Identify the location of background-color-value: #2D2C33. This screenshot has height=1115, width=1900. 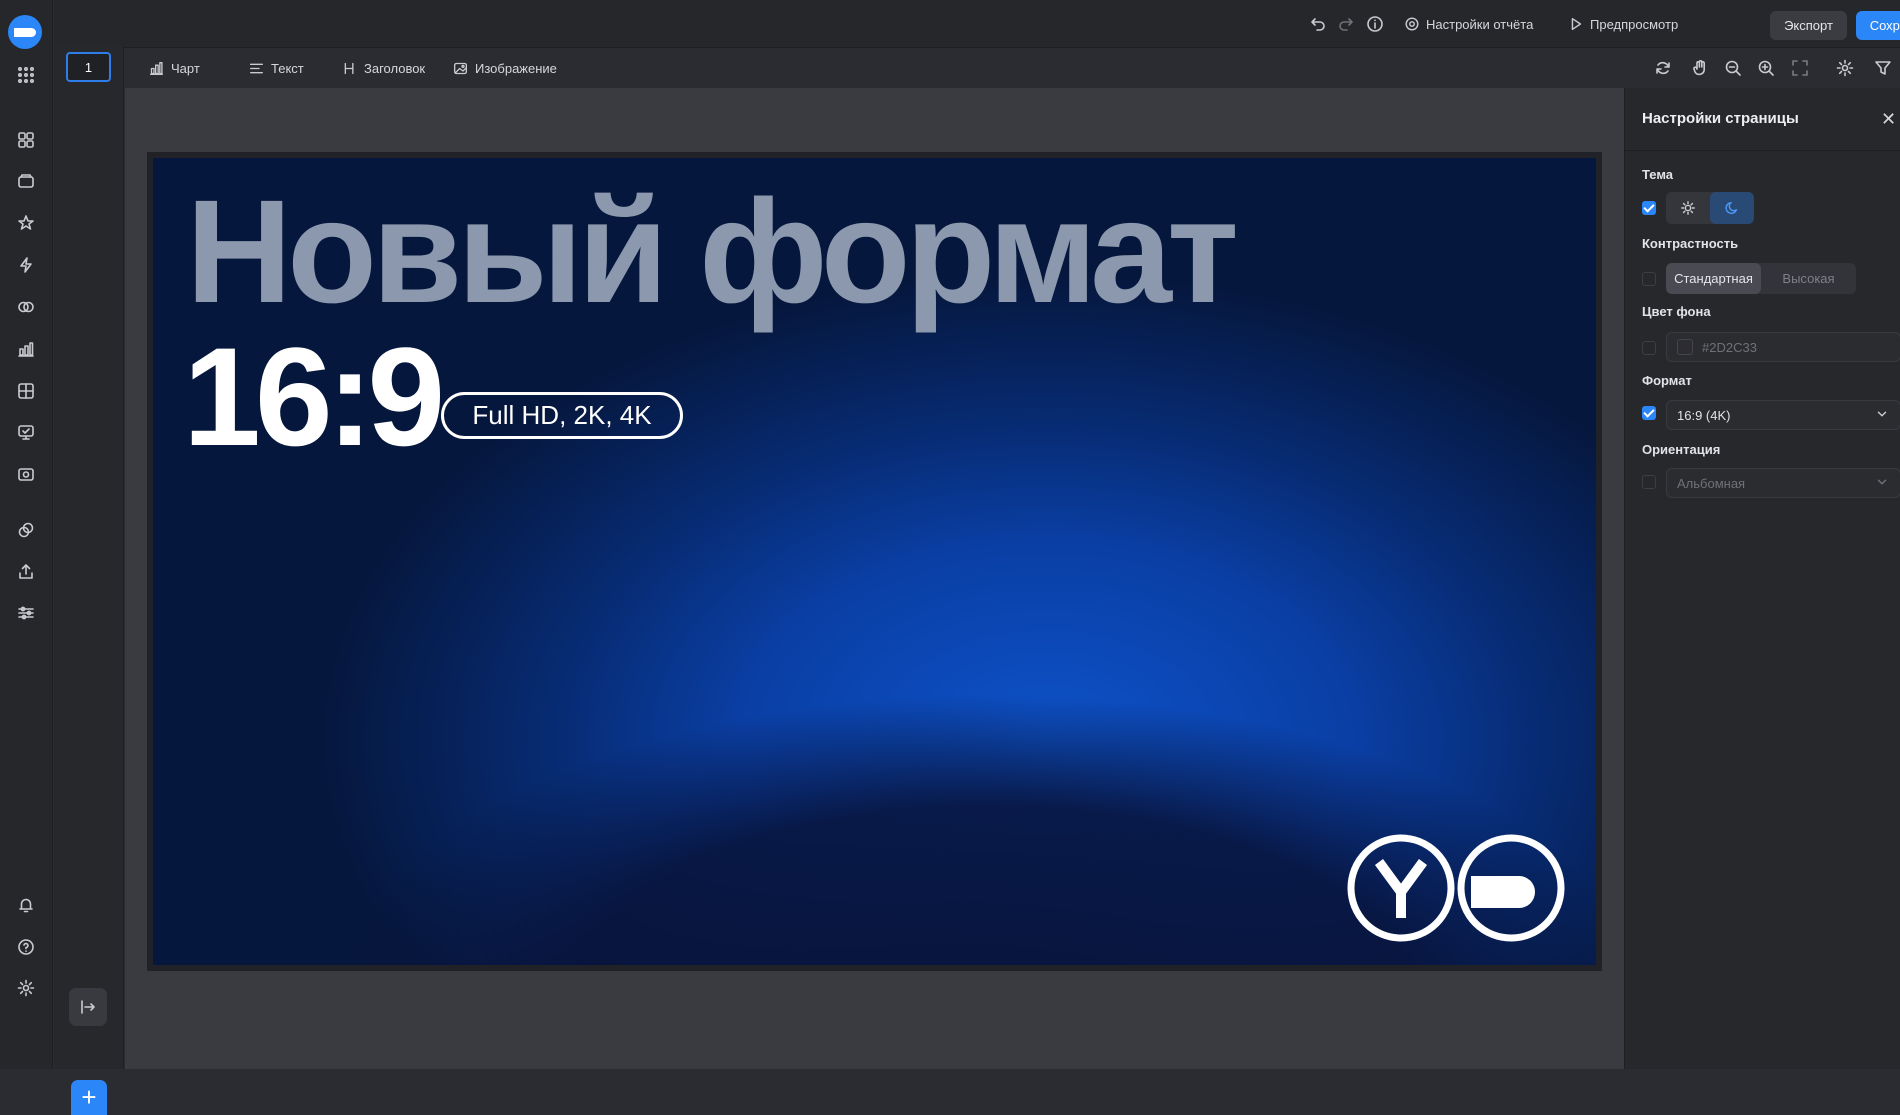
(1729, 347).